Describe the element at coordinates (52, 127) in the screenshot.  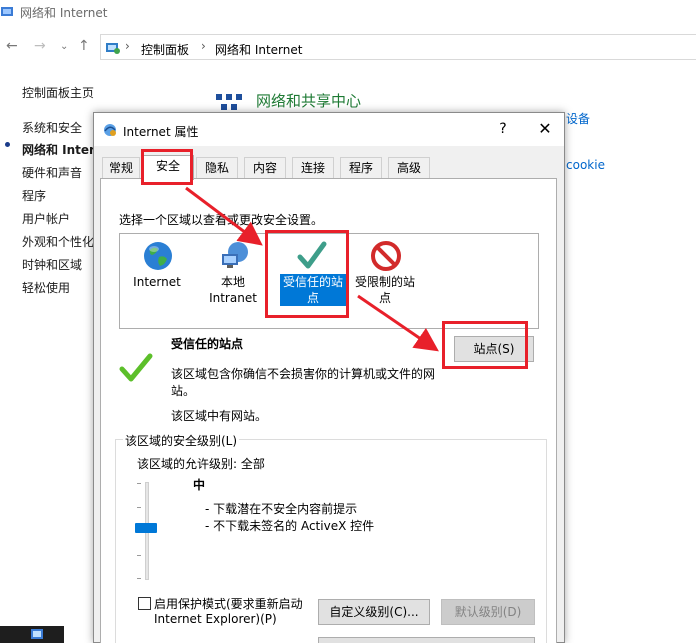
I see `sidebar-item-system-security: 系统和安全` at that location.